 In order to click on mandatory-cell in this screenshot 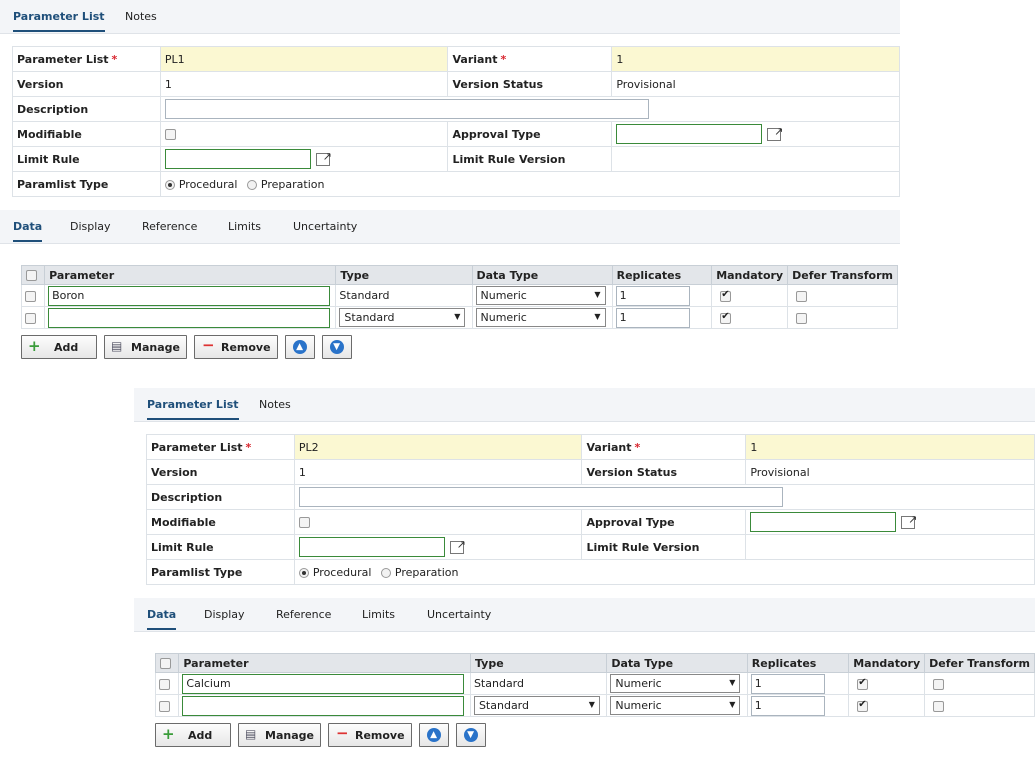, I will do `click(887, 705)`.